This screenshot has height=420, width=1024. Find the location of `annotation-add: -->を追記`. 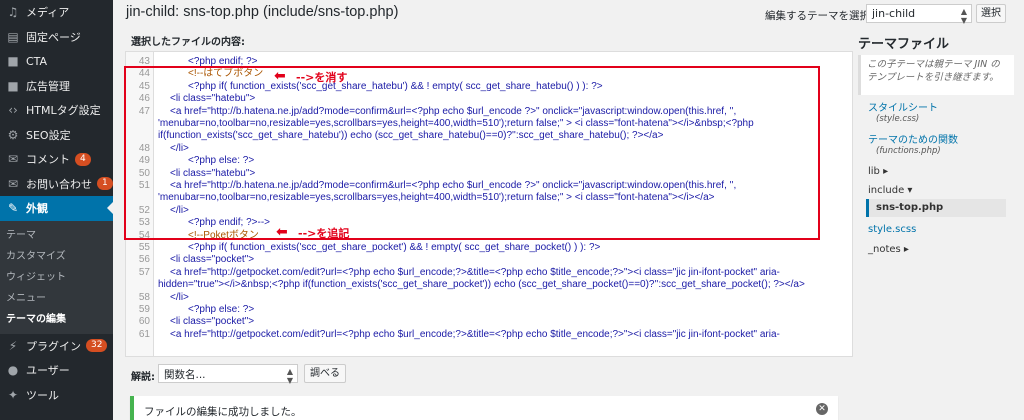

annotation-add: -->を追記 is located at coordinates (324, 233).